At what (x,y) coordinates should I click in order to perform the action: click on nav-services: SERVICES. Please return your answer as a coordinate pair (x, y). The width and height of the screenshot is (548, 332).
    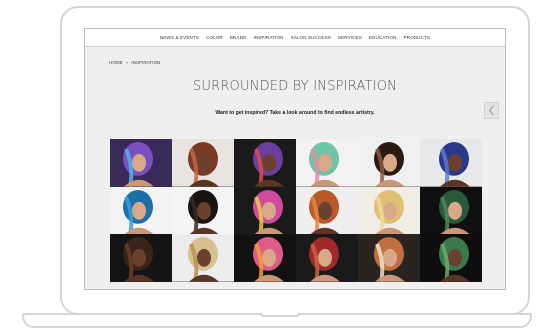
    Looking at the image, I should click on (350, 37).